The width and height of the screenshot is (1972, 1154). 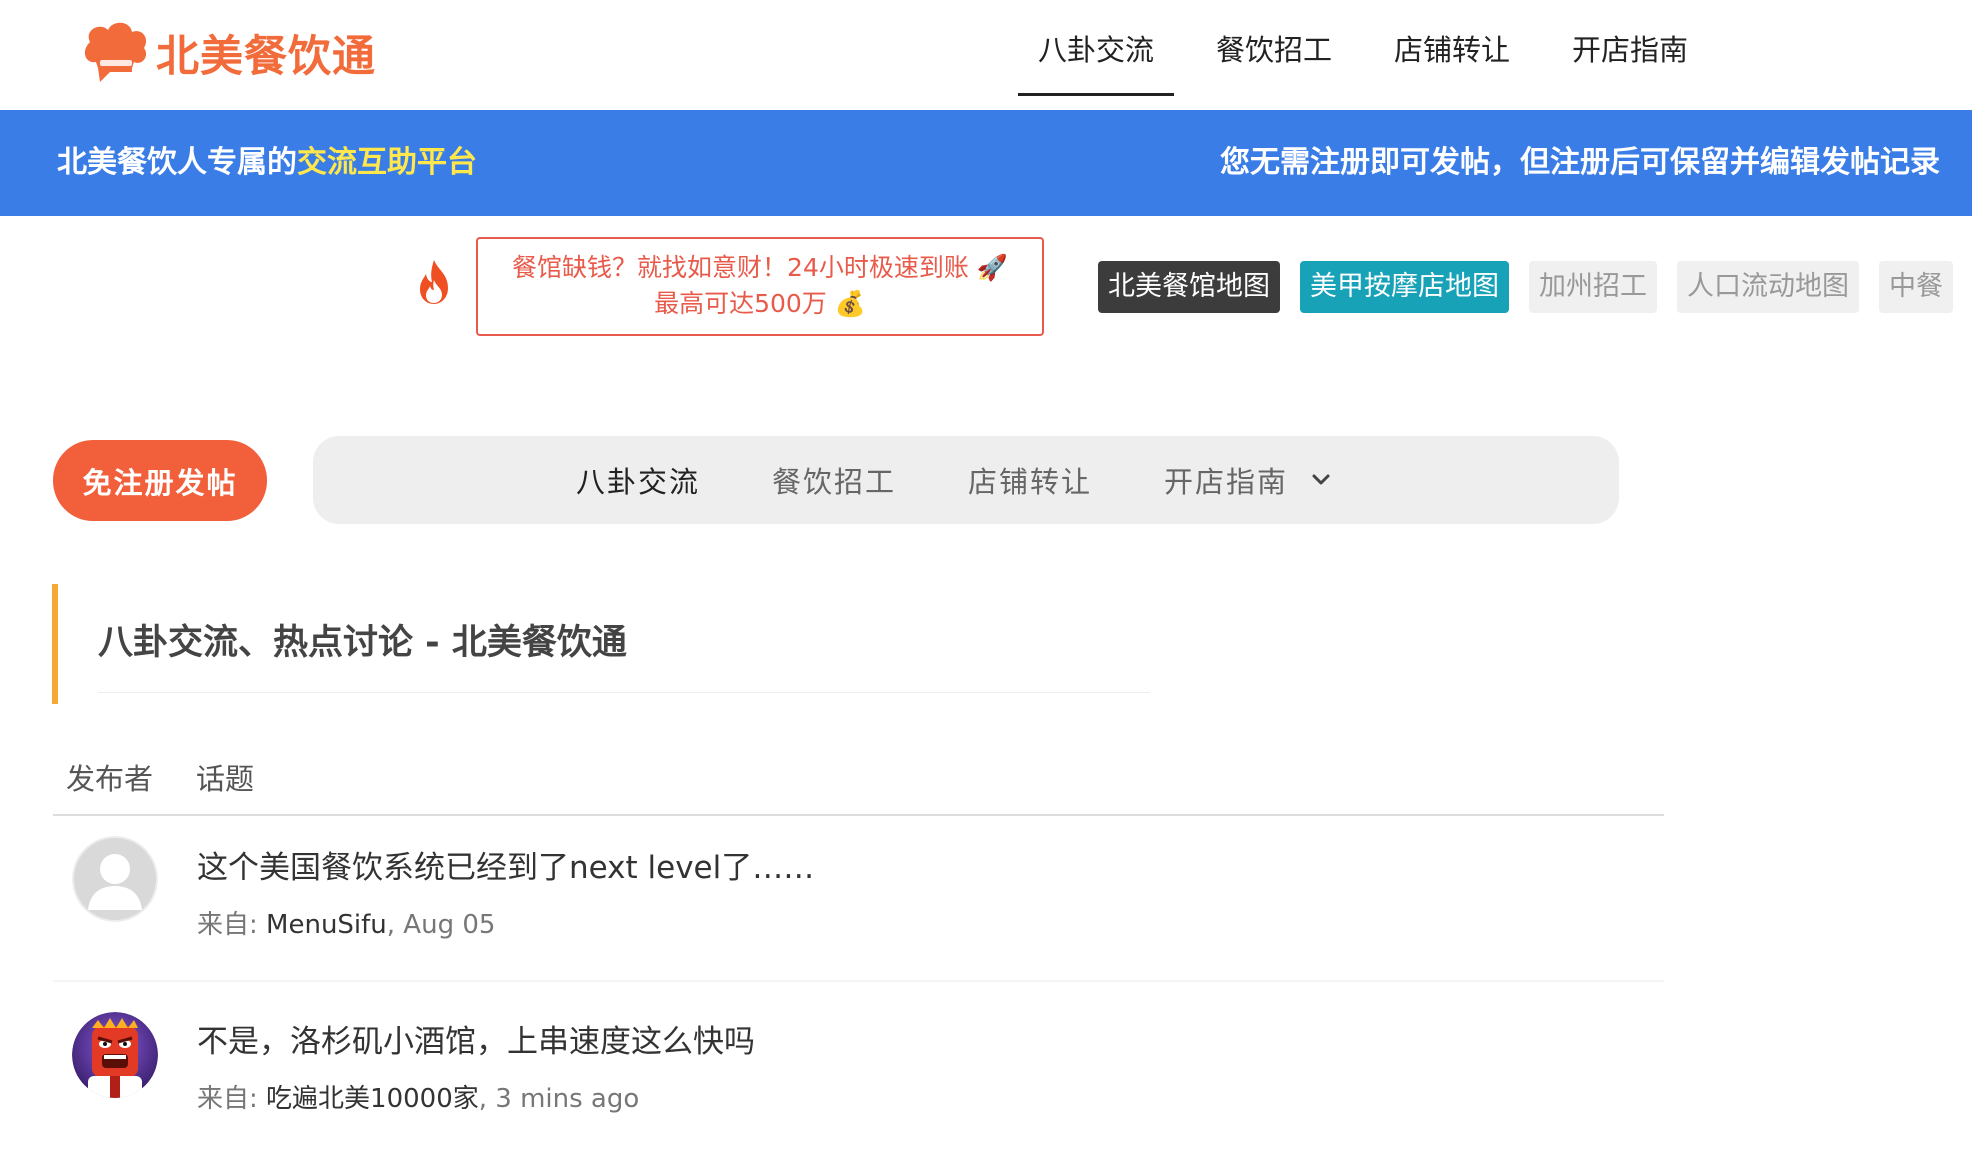 What do you see at coordinates (1768, 287) in the screenshot?
I see `quick-link-population-map: 人口流动地图` at bounding box center [1768, 287].